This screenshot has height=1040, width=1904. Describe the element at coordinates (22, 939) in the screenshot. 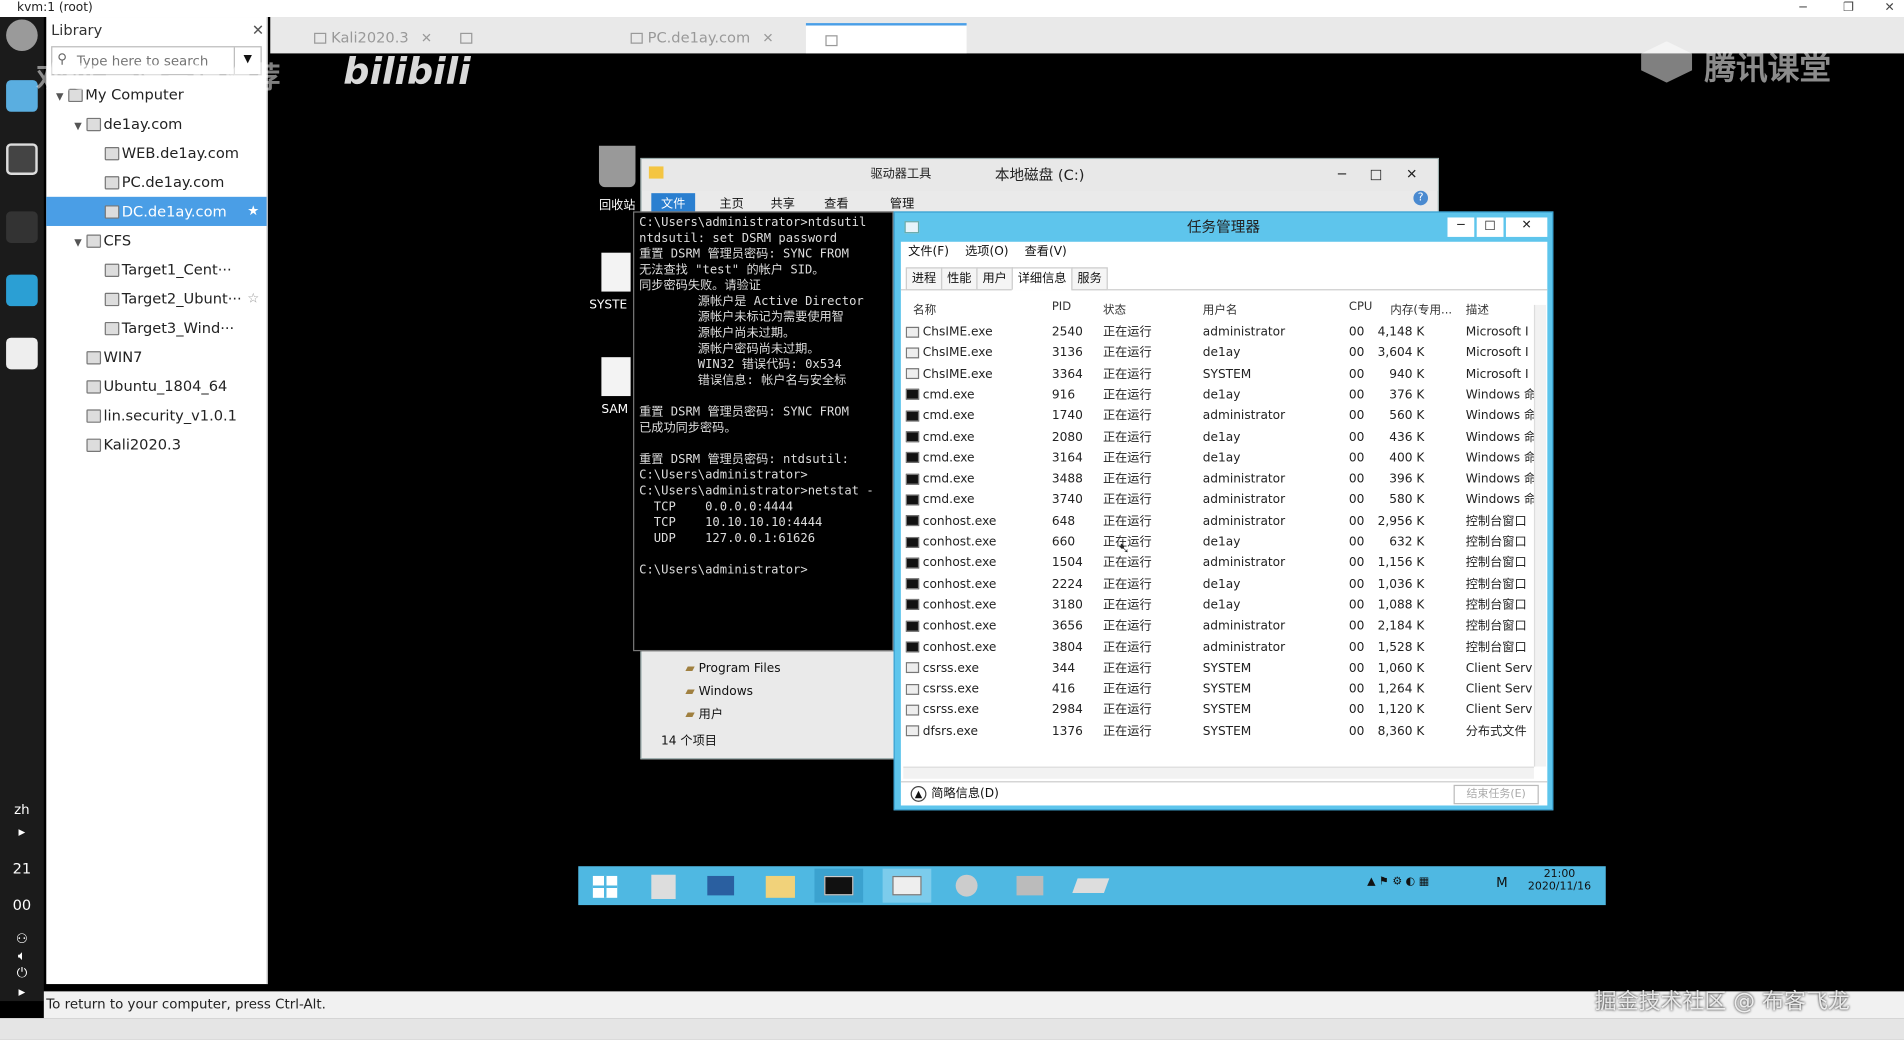

I see `network-icon: ⚇` at that location.